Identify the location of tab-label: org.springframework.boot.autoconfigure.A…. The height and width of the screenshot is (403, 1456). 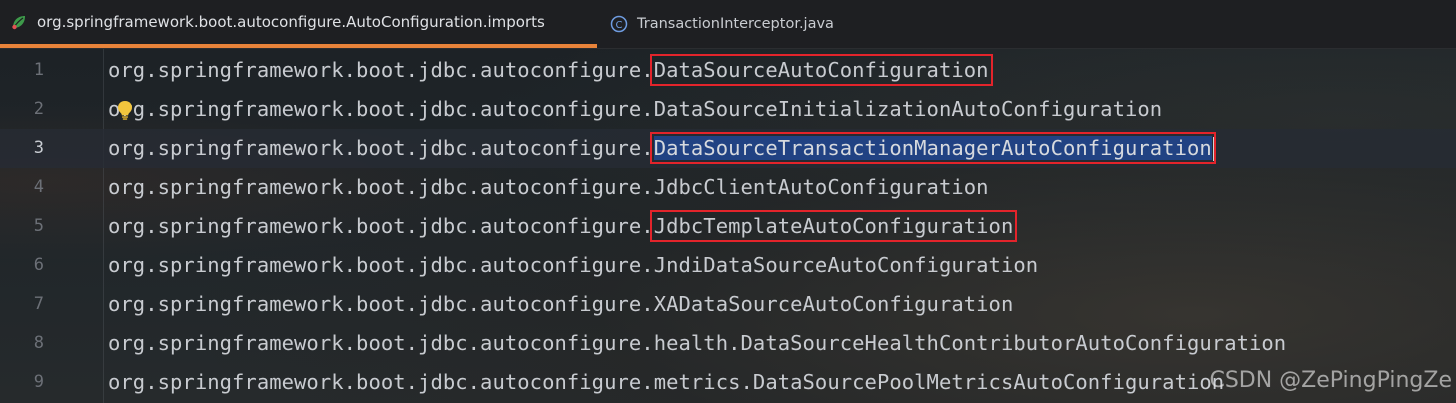
(291, 22).